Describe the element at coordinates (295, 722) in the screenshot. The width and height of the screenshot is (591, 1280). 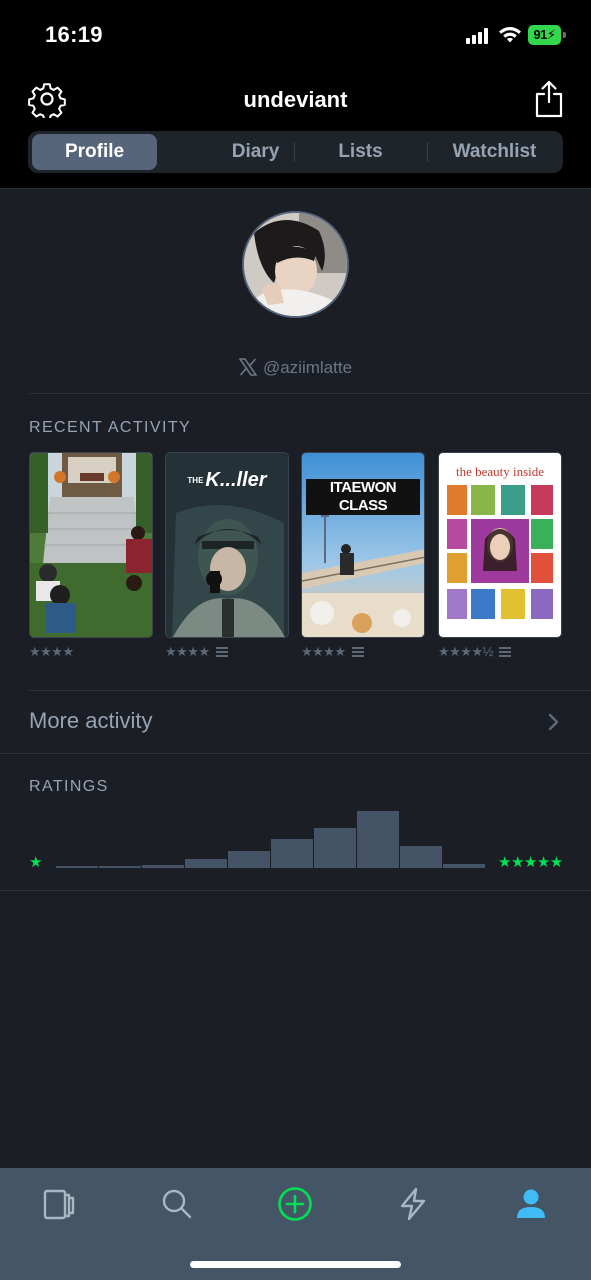
I see `more-activity-row: More activity` at that location.